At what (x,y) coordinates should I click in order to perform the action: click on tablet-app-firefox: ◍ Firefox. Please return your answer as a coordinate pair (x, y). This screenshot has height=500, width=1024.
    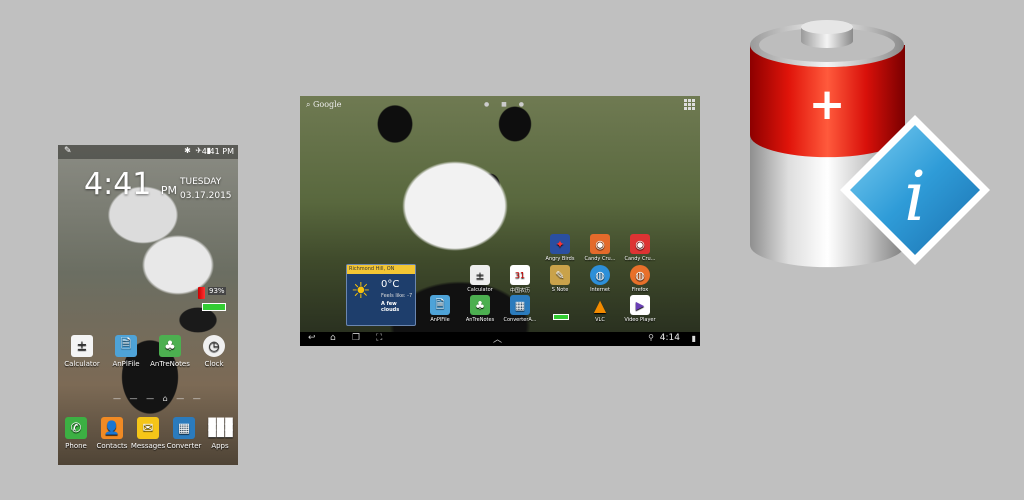
    Looking at the image, I should click on (640, 279).